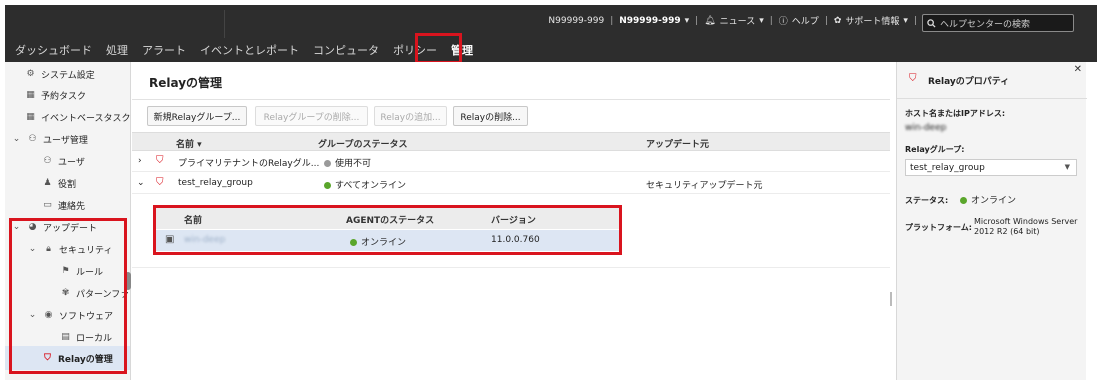 The height and width of the screenshot is (385, 1102). I want to click on relay-group-label: Relayグループ:, so click(935, 149).